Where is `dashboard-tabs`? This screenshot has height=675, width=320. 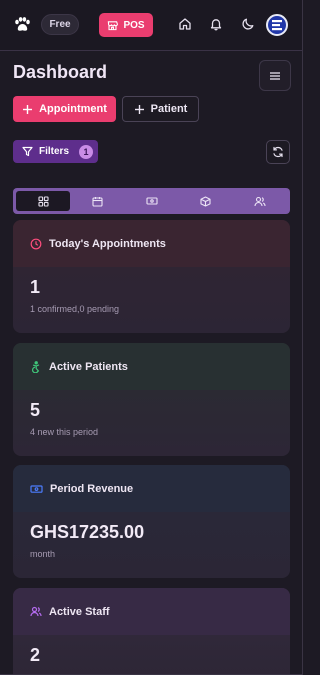
dashboard-tabs is located at coordinates (151, 201).